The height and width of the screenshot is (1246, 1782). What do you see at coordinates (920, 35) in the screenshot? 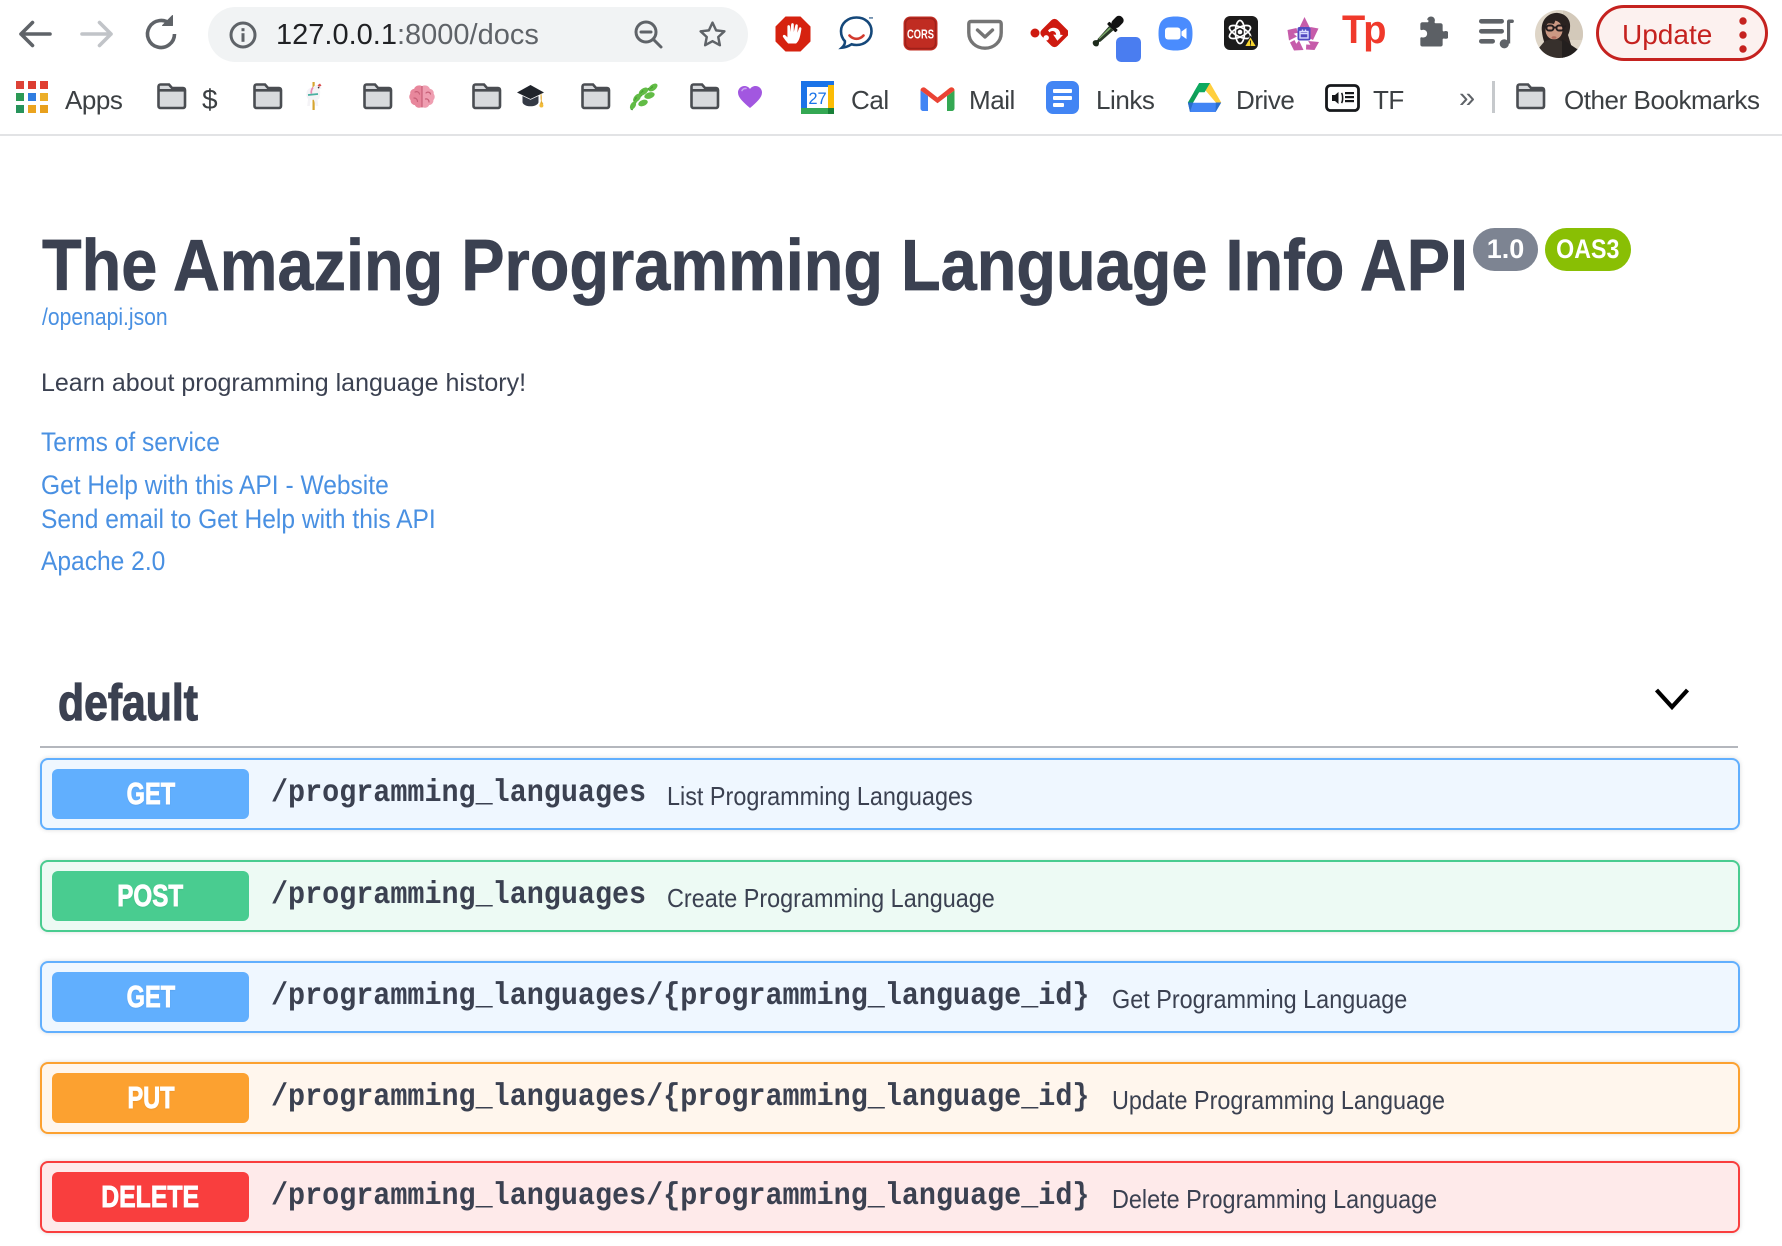
I see `svg-text: CORS` at bounding box center [920, 35].